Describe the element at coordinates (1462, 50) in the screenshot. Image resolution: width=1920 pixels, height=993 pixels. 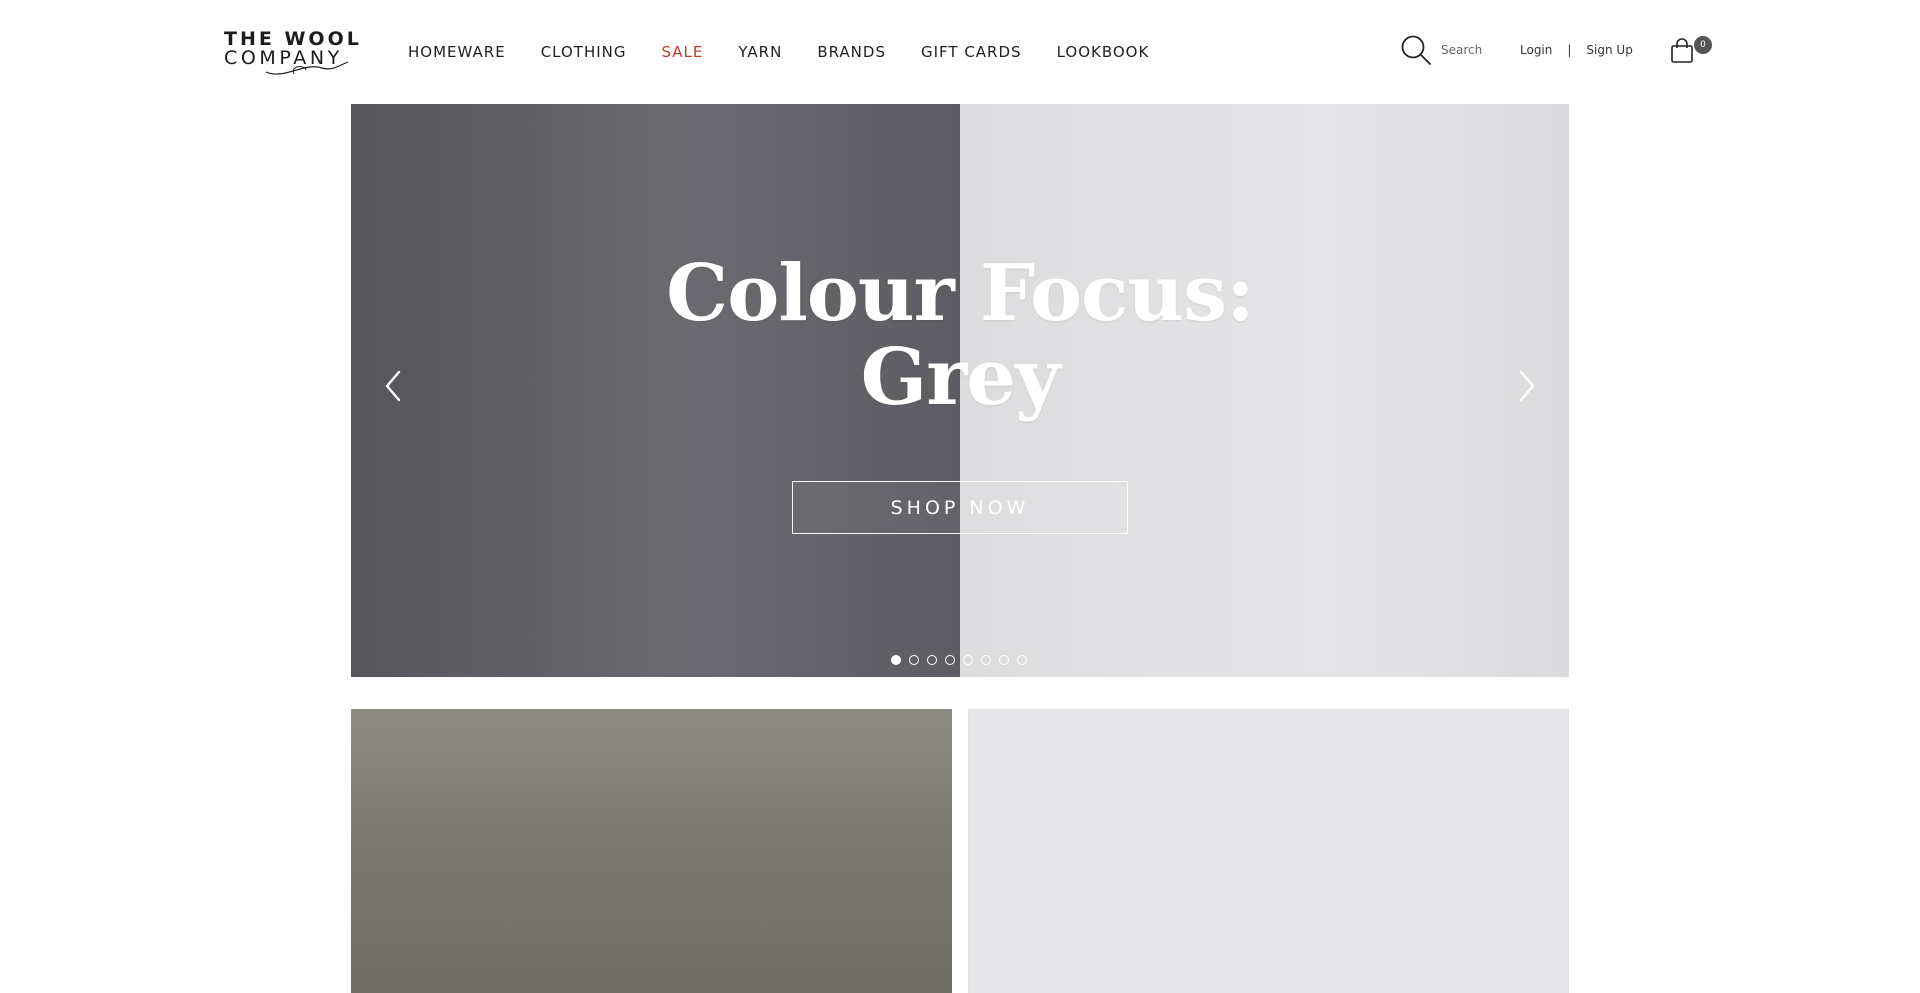
I see `search-label: Search` at that location.